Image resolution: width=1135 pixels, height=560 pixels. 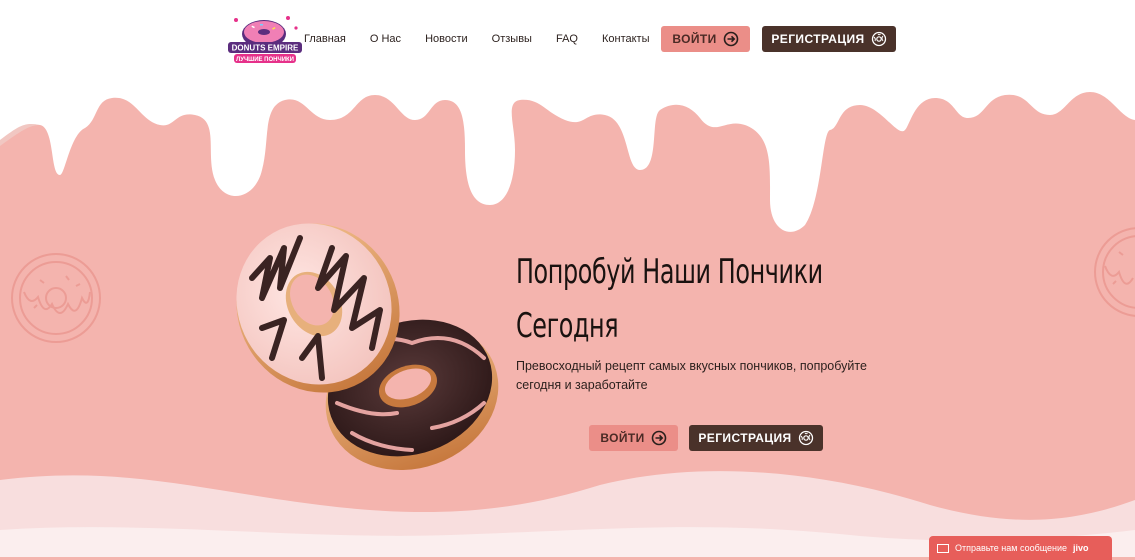 What do you see at coordinates (367, 347) in the screenshot?
I see `donuts-illustration` at bounding box center [367, 347].